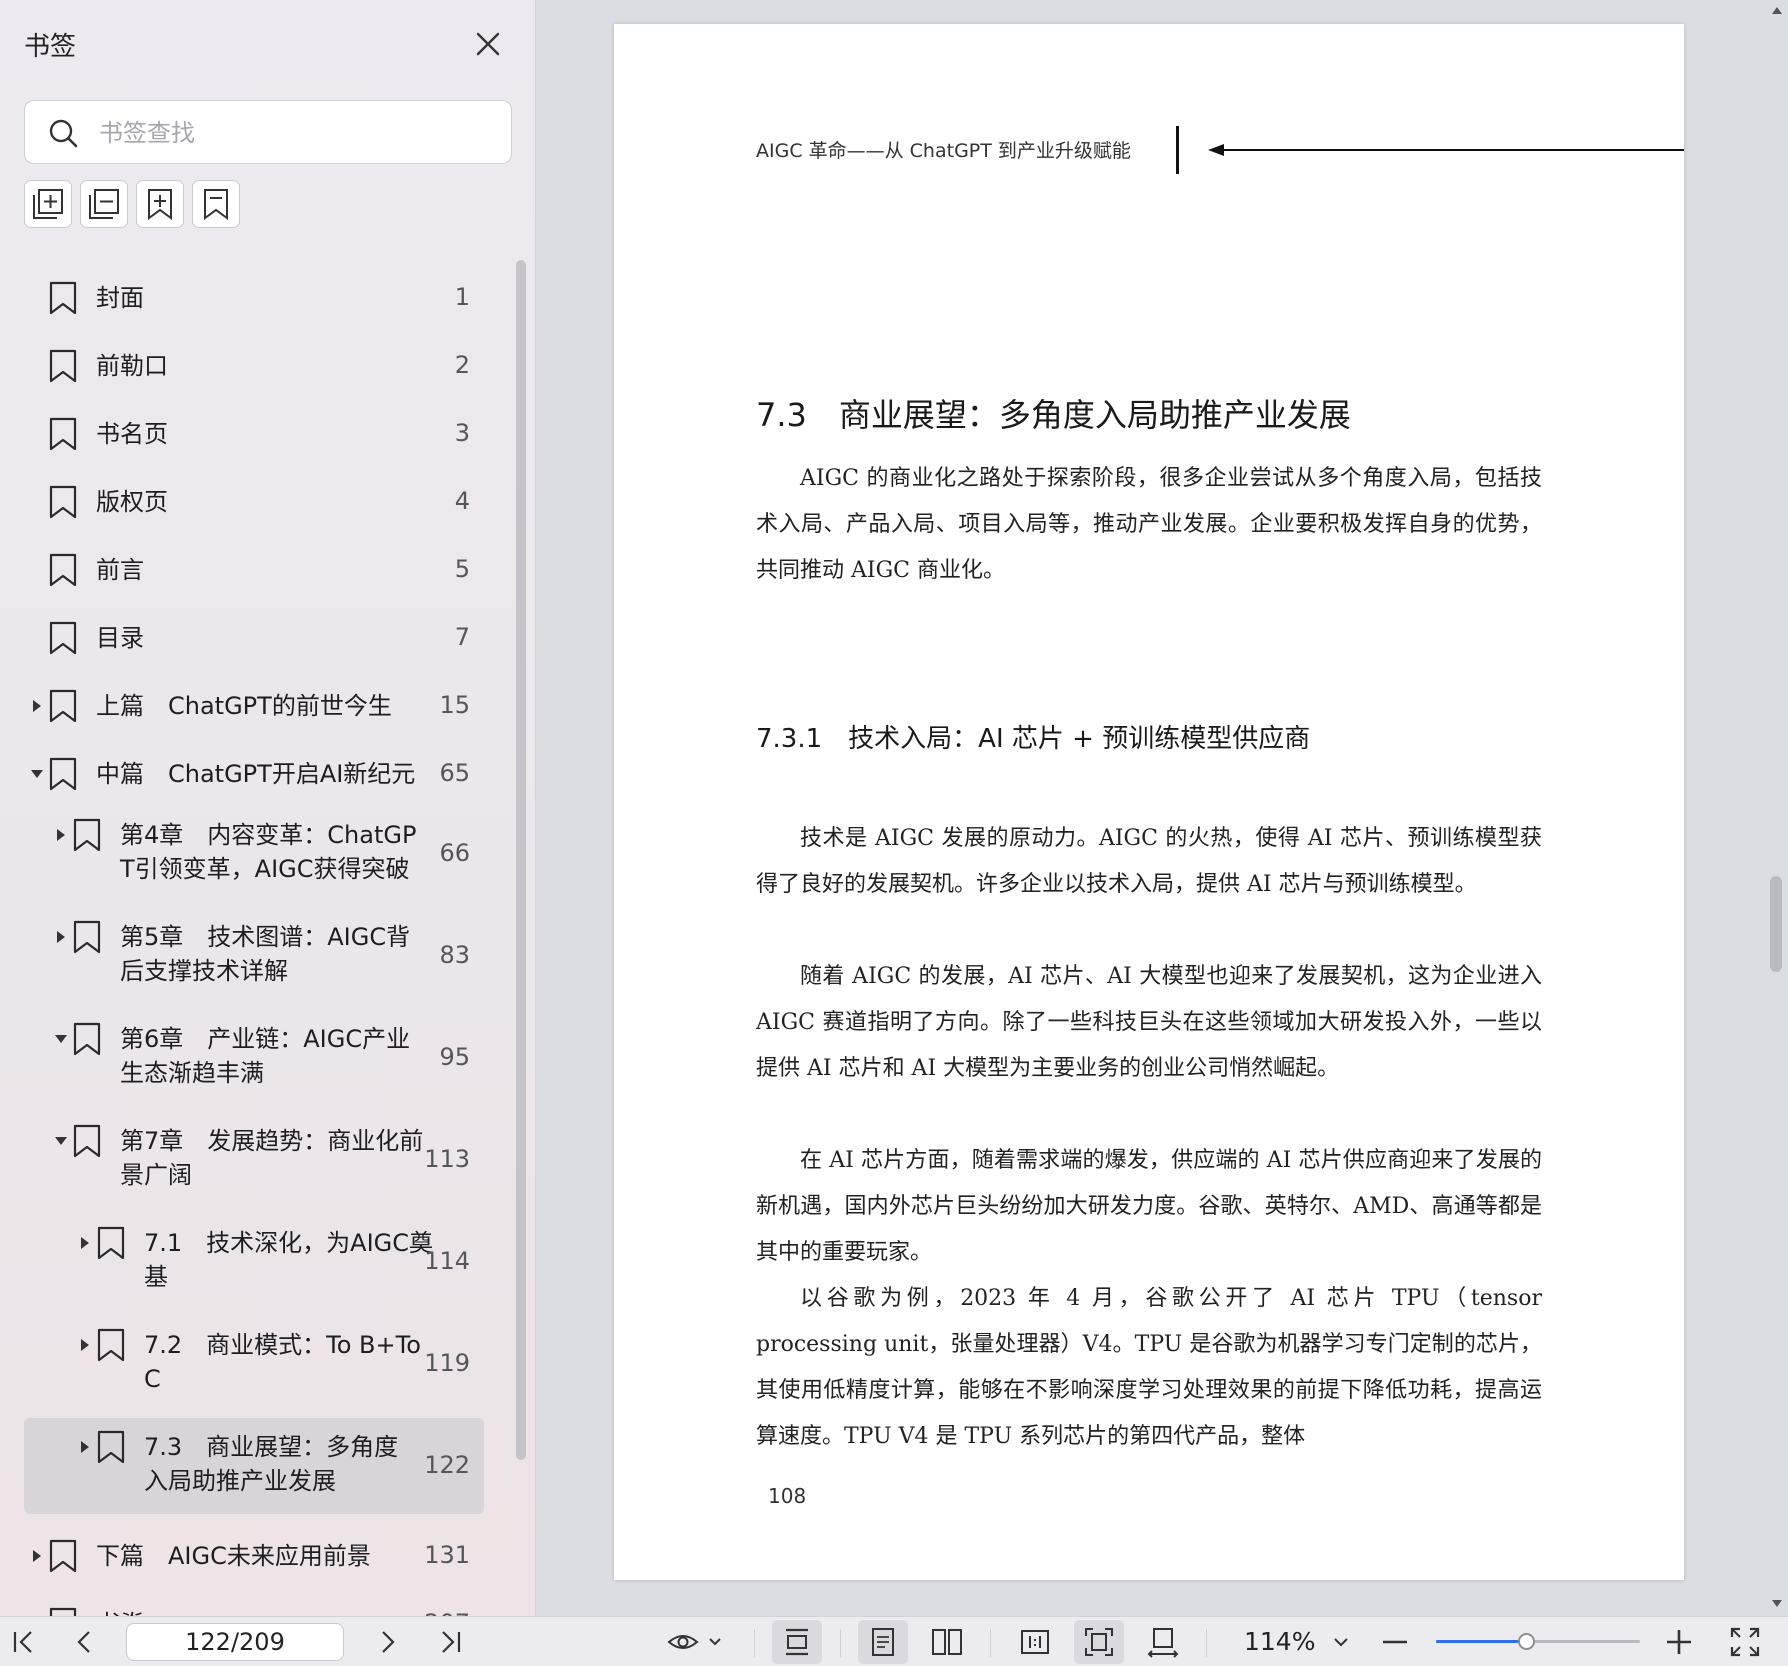 This screenshot has height=1666, width=1788. I want to click on two-page-button, so click(947, 1642).